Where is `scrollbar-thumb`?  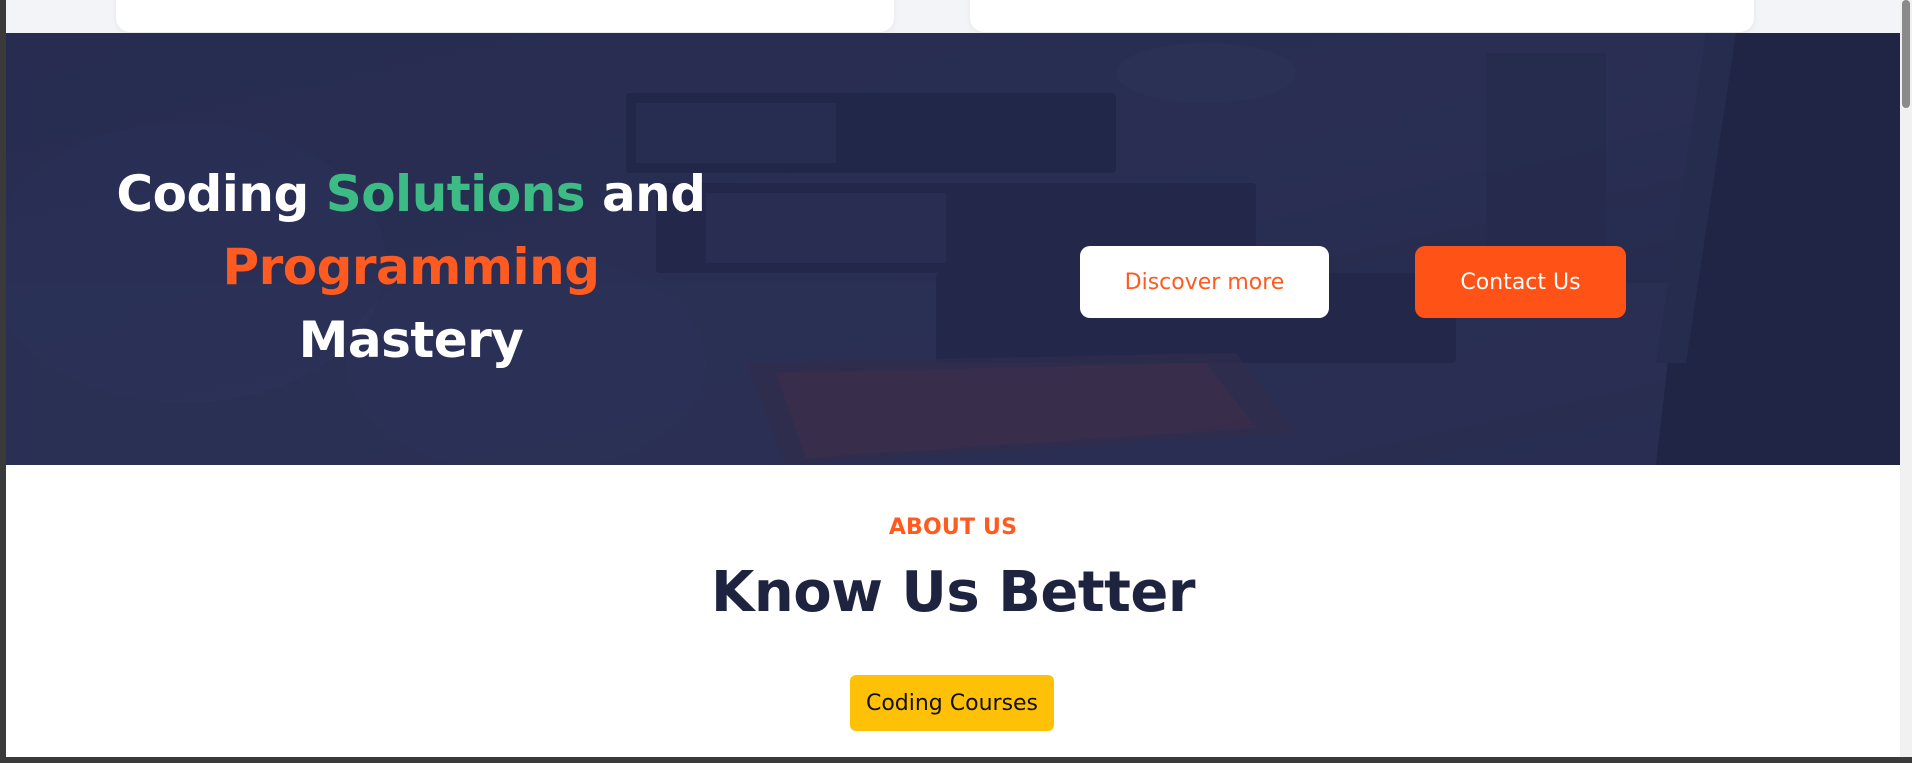 scrollbar-thumb is located at coordinates (1906, 54).